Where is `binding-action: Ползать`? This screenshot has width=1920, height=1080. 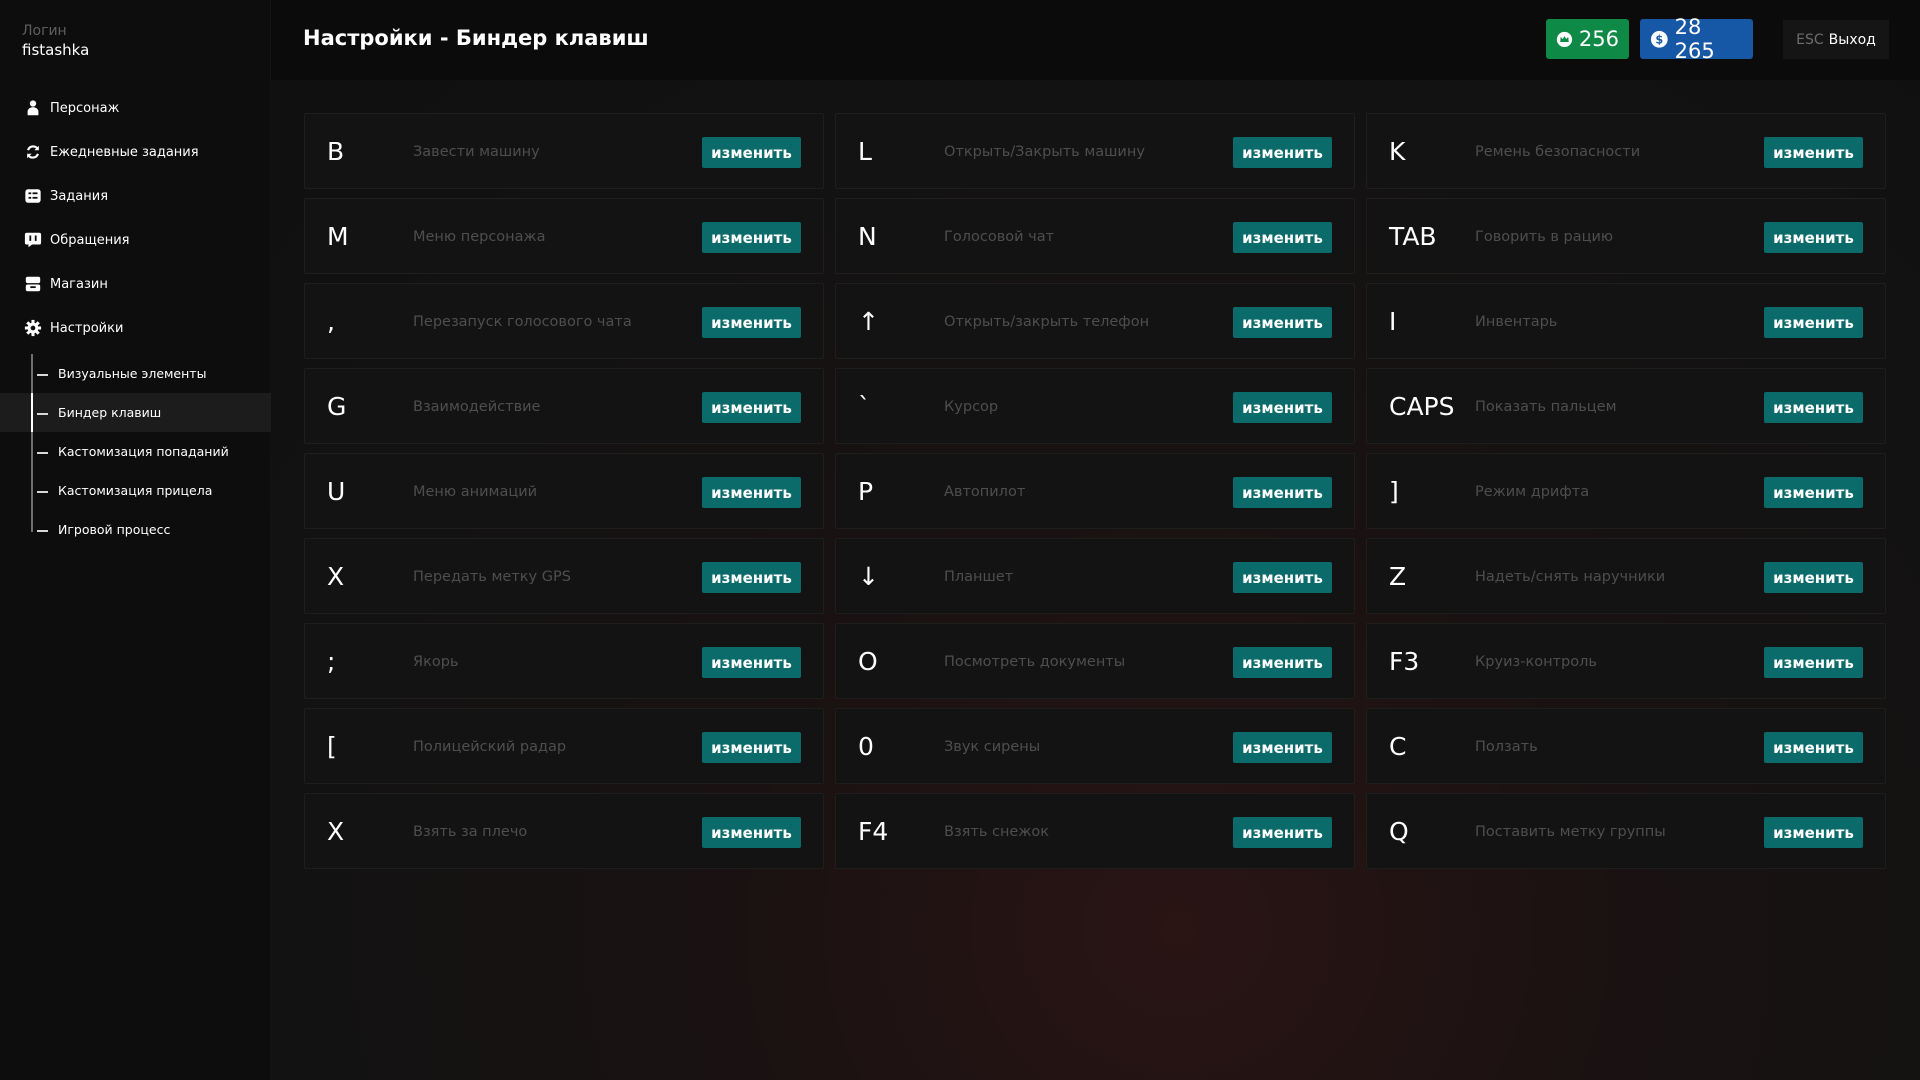
binding-action: Ползать is located at coordinates (1506, 747).